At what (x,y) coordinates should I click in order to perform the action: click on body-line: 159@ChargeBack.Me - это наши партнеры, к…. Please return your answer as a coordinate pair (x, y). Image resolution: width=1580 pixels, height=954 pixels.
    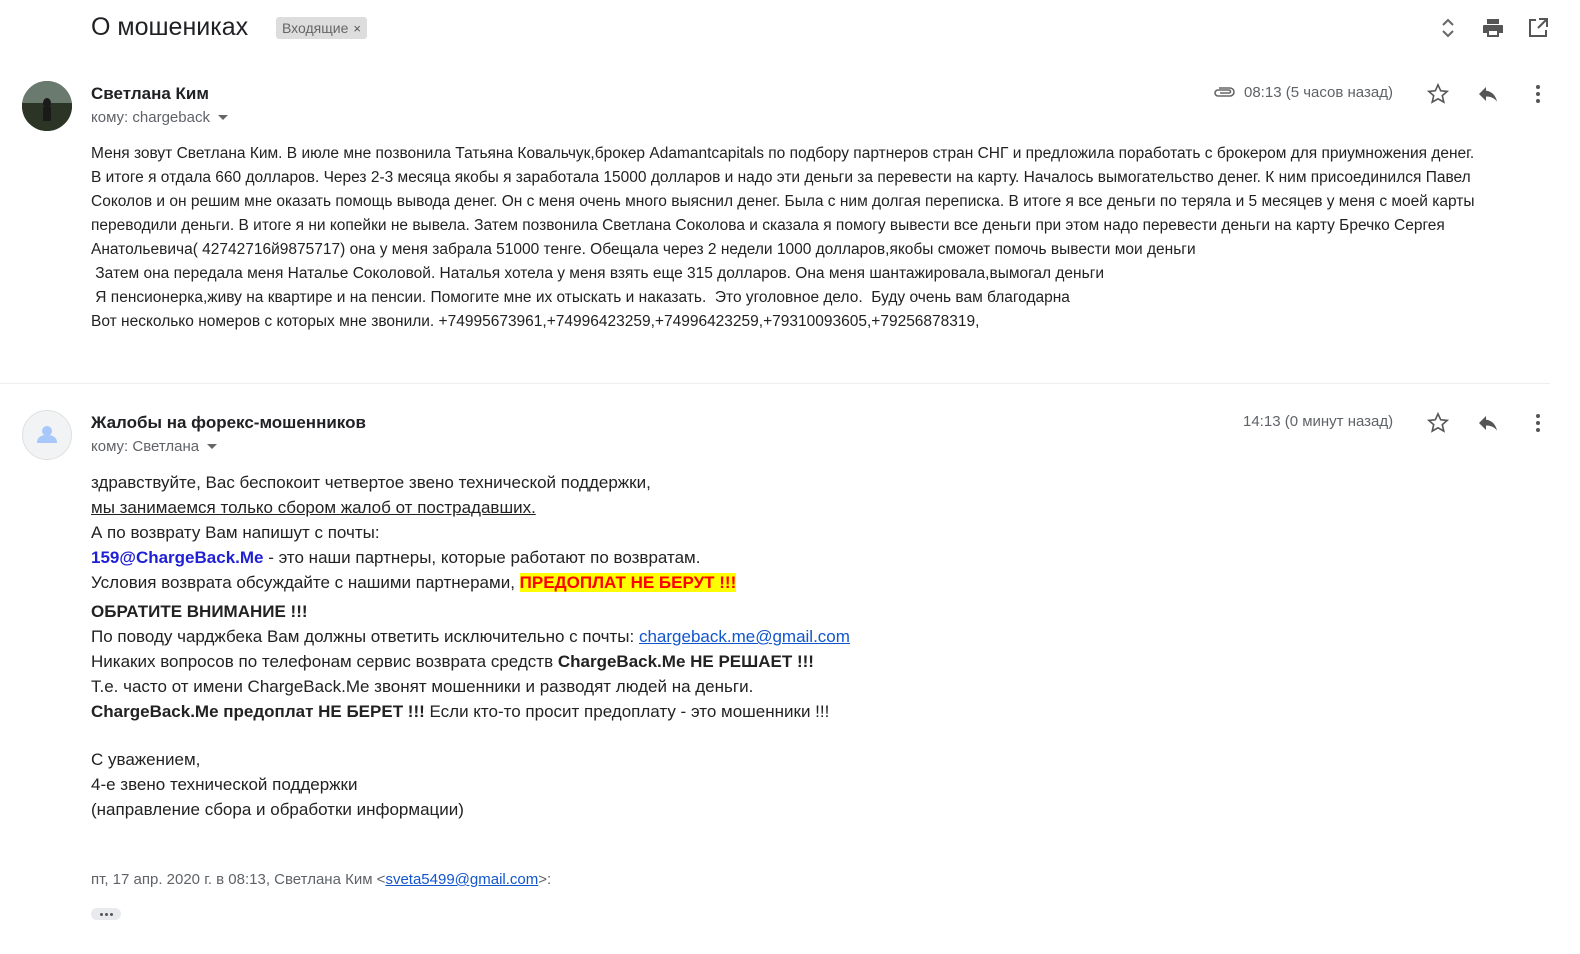
    Looking at the image, I should click on (470, 557).